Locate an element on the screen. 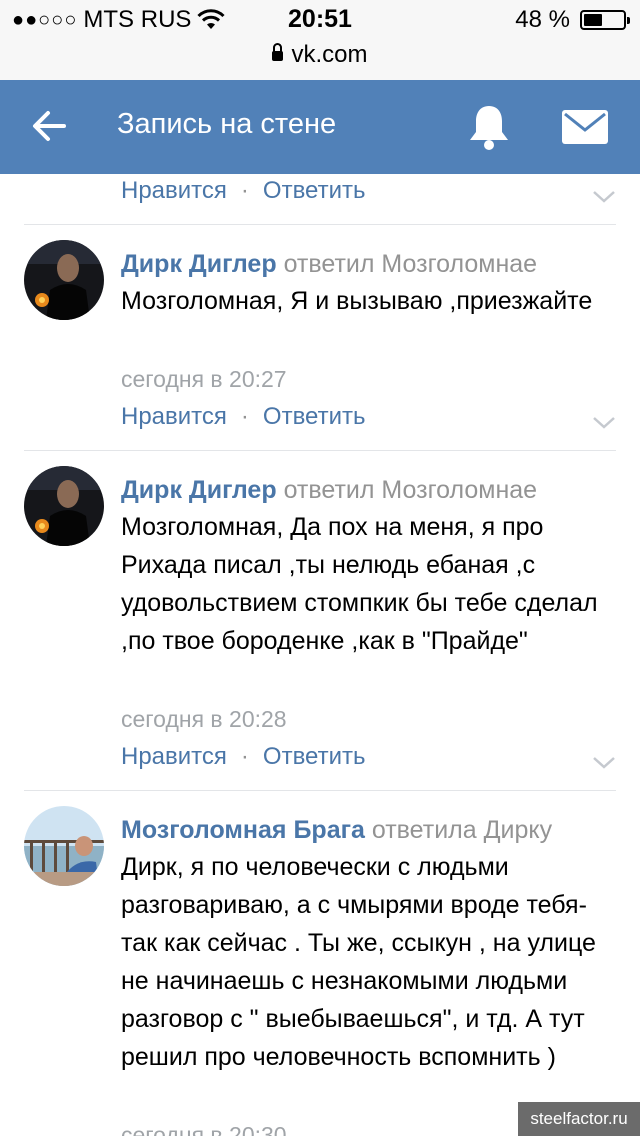  comment-time: сегодня в 20:28 is located at coordinates (204, 719).